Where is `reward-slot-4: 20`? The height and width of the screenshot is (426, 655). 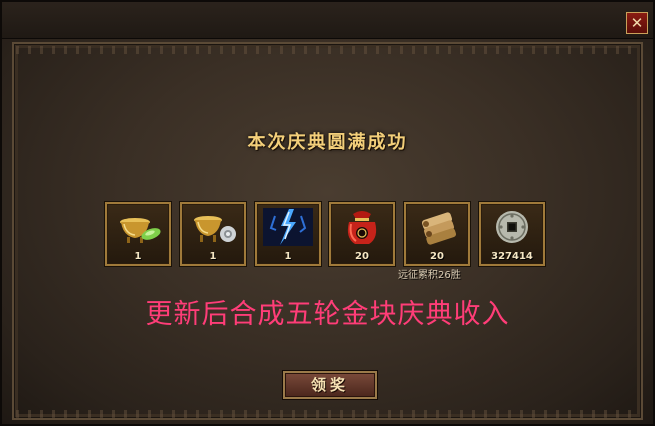
reward-slot-4: 20 is located at coordinates (362, 234).